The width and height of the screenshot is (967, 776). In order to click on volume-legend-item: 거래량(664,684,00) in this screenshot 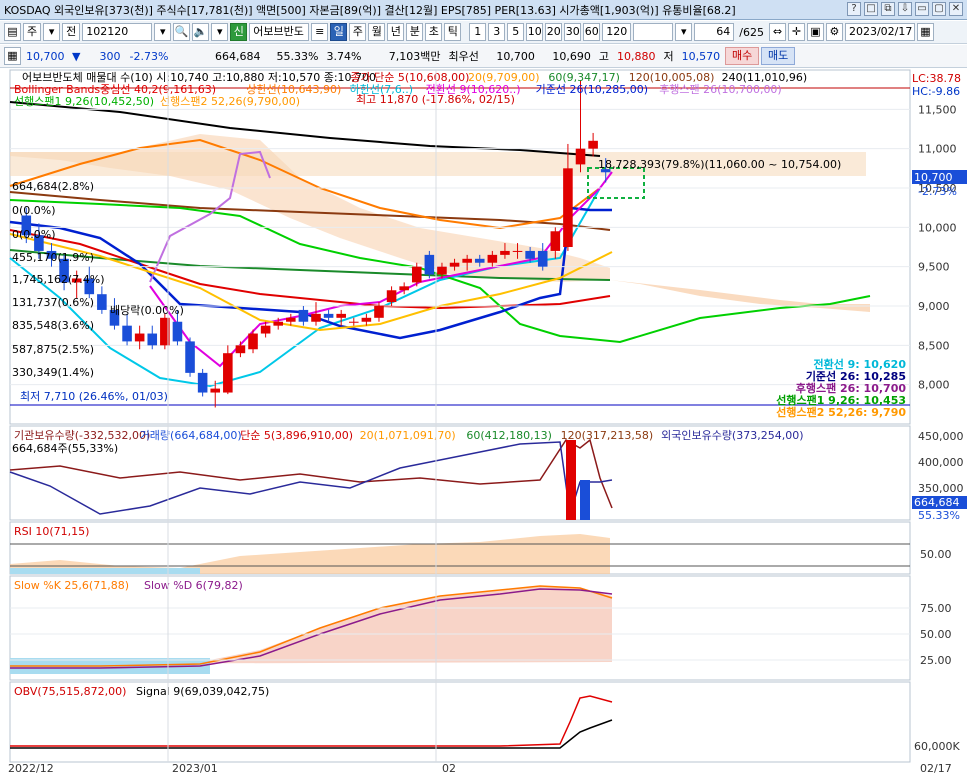, I will do `click(191, 435)`.